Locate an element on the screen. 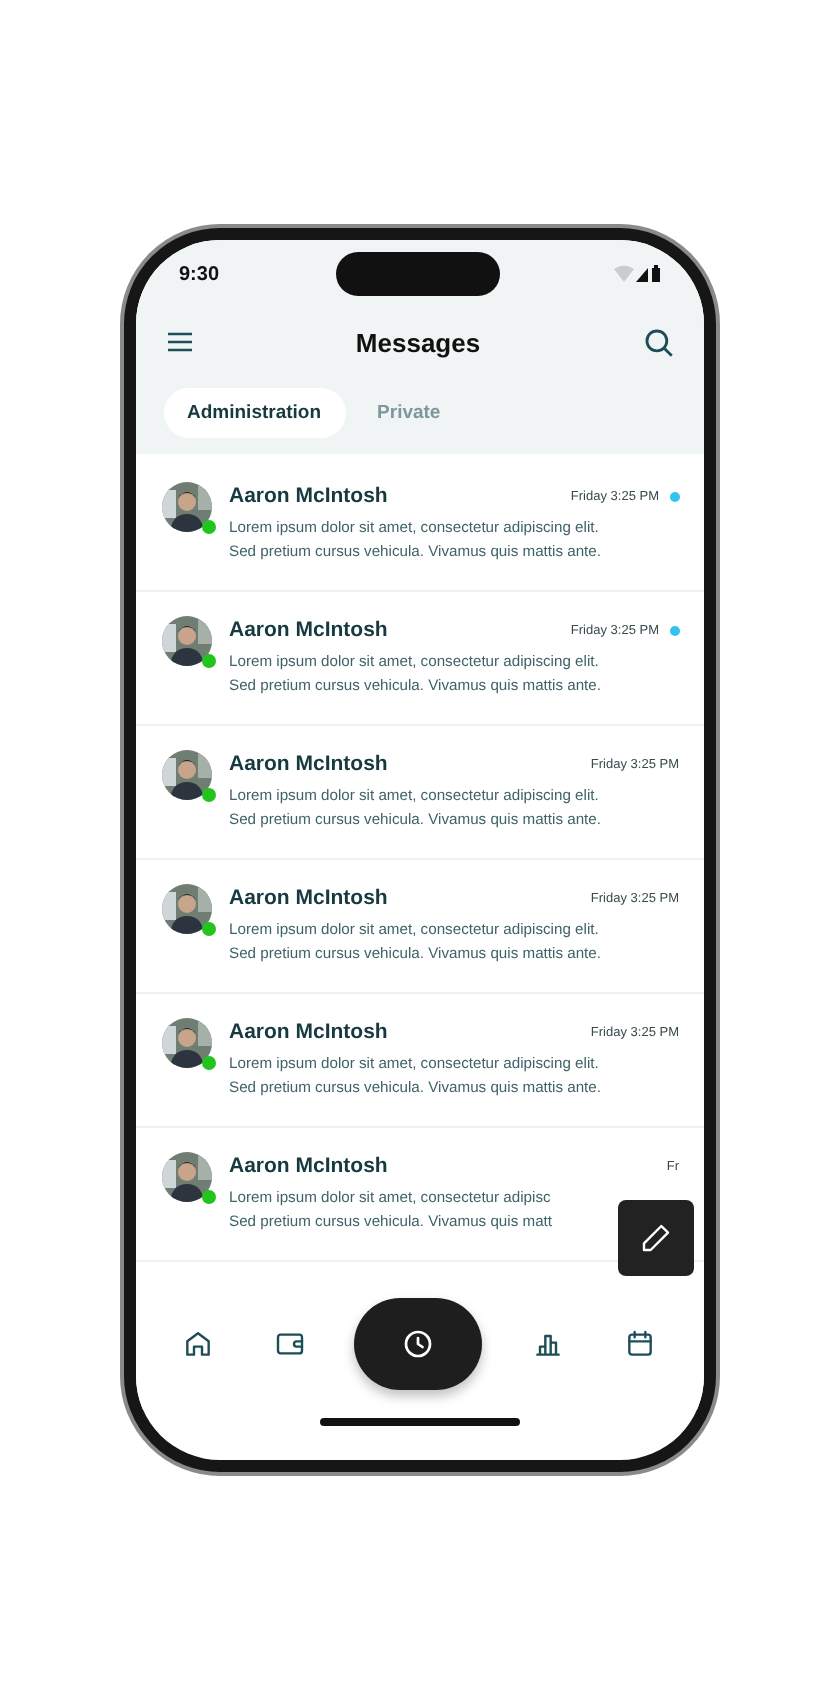 This screenshot has width=838, height=1700. nav-button is located at coordinates (418, 1344).